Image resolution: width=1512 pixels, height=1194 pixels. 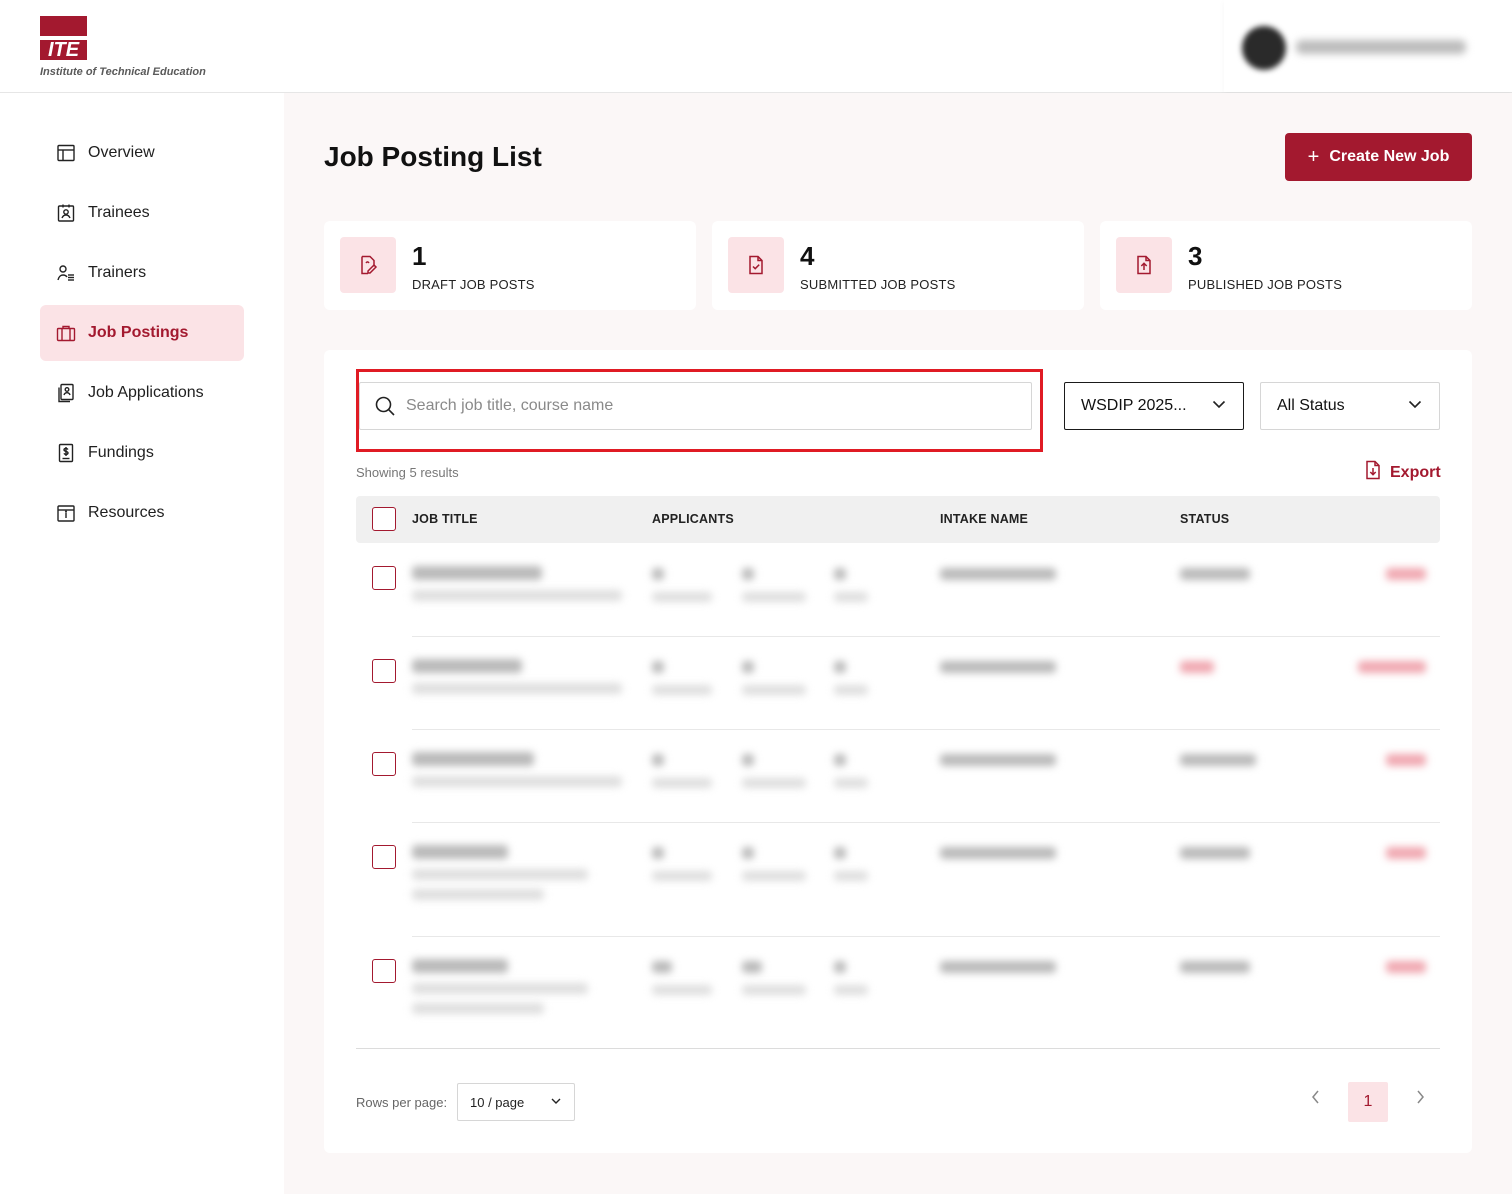 What do you see at coordinates (984, 519) in the screenshot?
I see `column-header-intake-name: INTAKE NAME` at bounding box center [984, 519].